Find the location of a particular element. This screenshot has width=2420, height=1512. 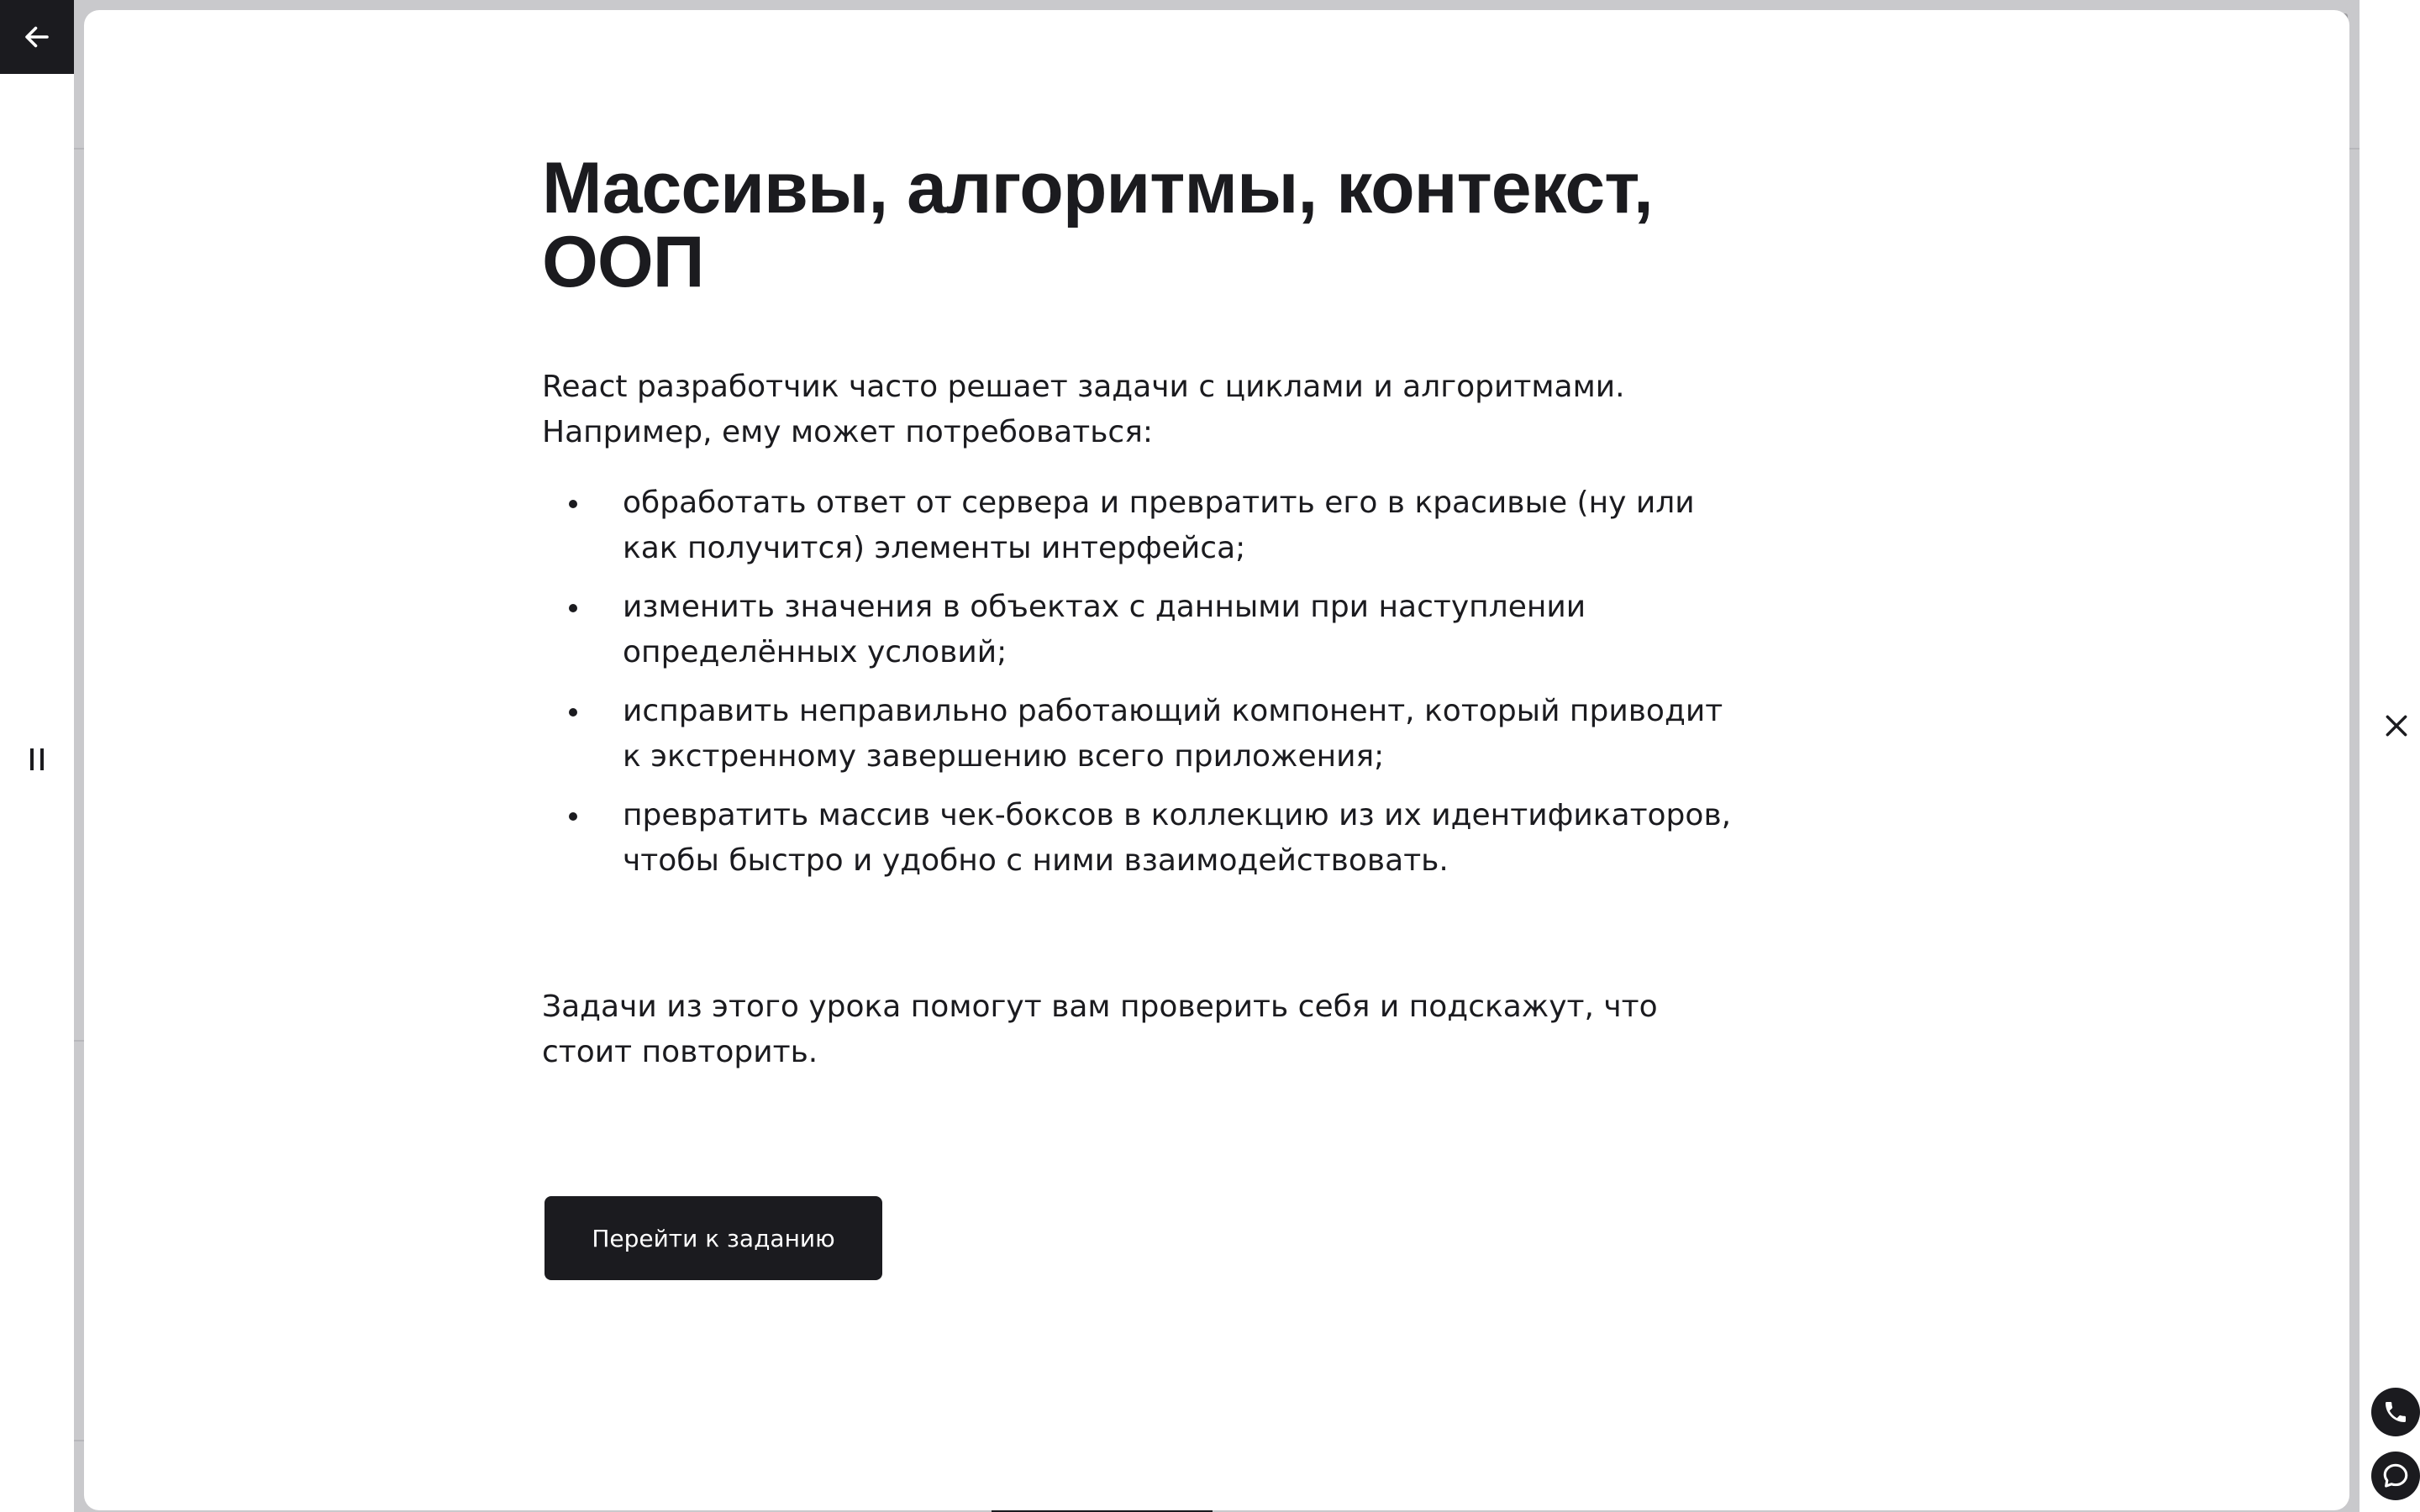

back-button is located at coordinates (37, 37).